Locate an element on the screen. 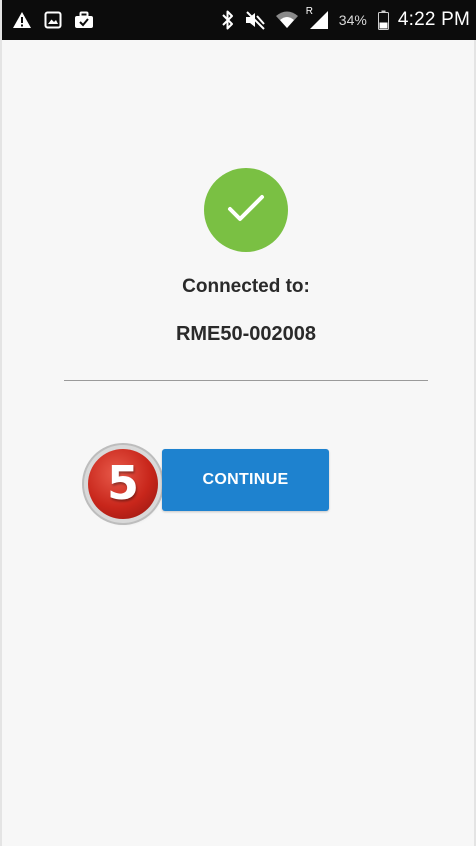 The width and height of the screenshot is (476, 846). muted-icon is located at coordinates (255, 20).